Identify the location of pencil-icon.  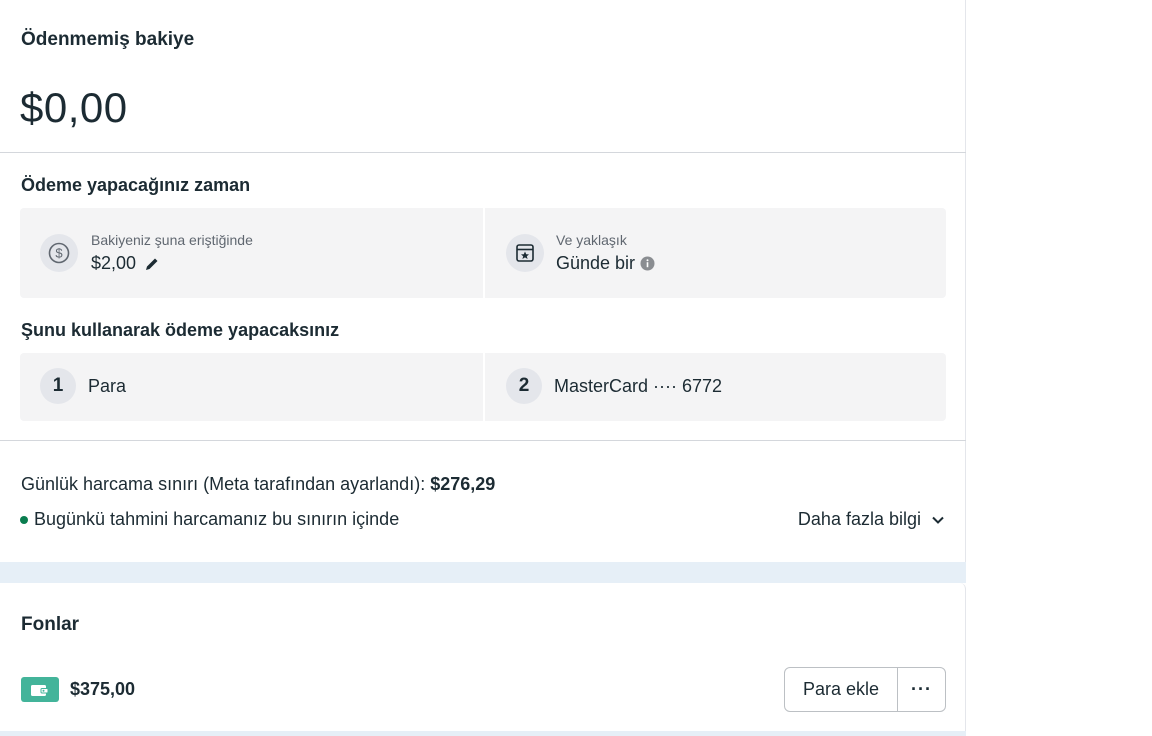
(152, 264).